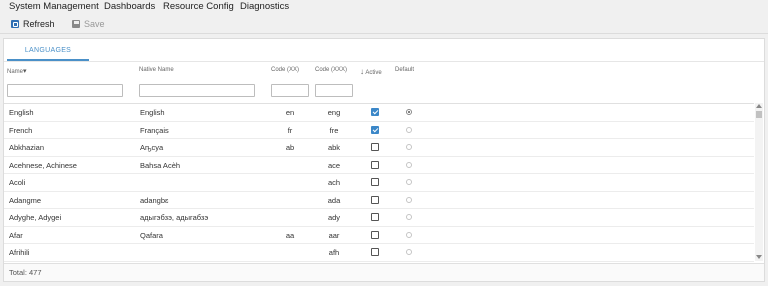 Image resolution: width=768 pixels, height=286 pixels. I want to click on refresh-button: Refresh, so click(33, 24).